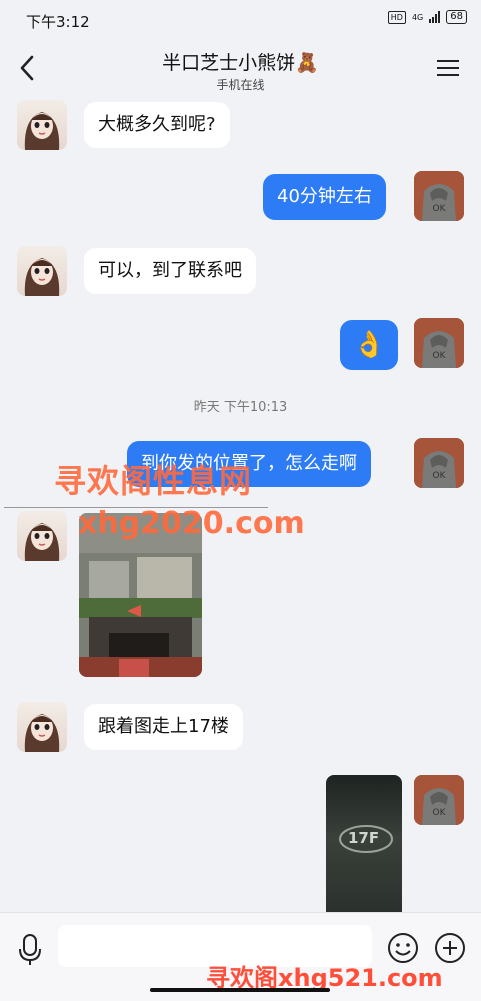  I want to click on status-bar: 下午3:12 HD 4G 68, so click(240, 20).